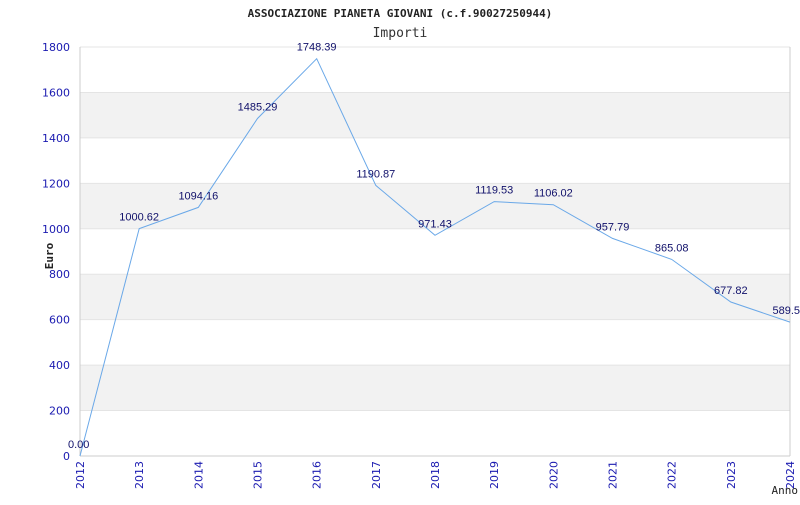  Describe the element at coordinates (613, 475) in the screenshot. I see `x-tick-label: 2021` at that location.